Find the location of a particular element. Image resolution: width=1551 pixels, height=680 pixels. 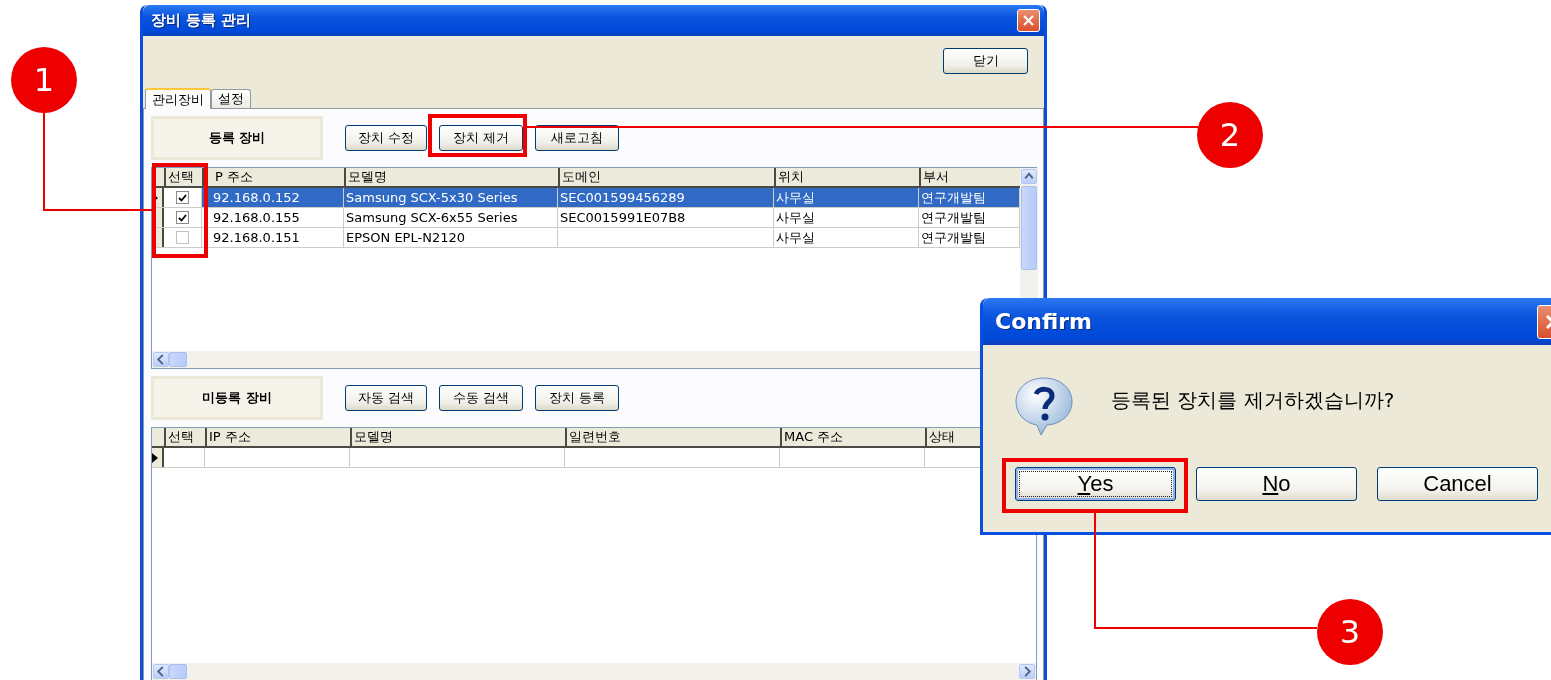

tab: 관리장비 is located at coordinates (178, 98).